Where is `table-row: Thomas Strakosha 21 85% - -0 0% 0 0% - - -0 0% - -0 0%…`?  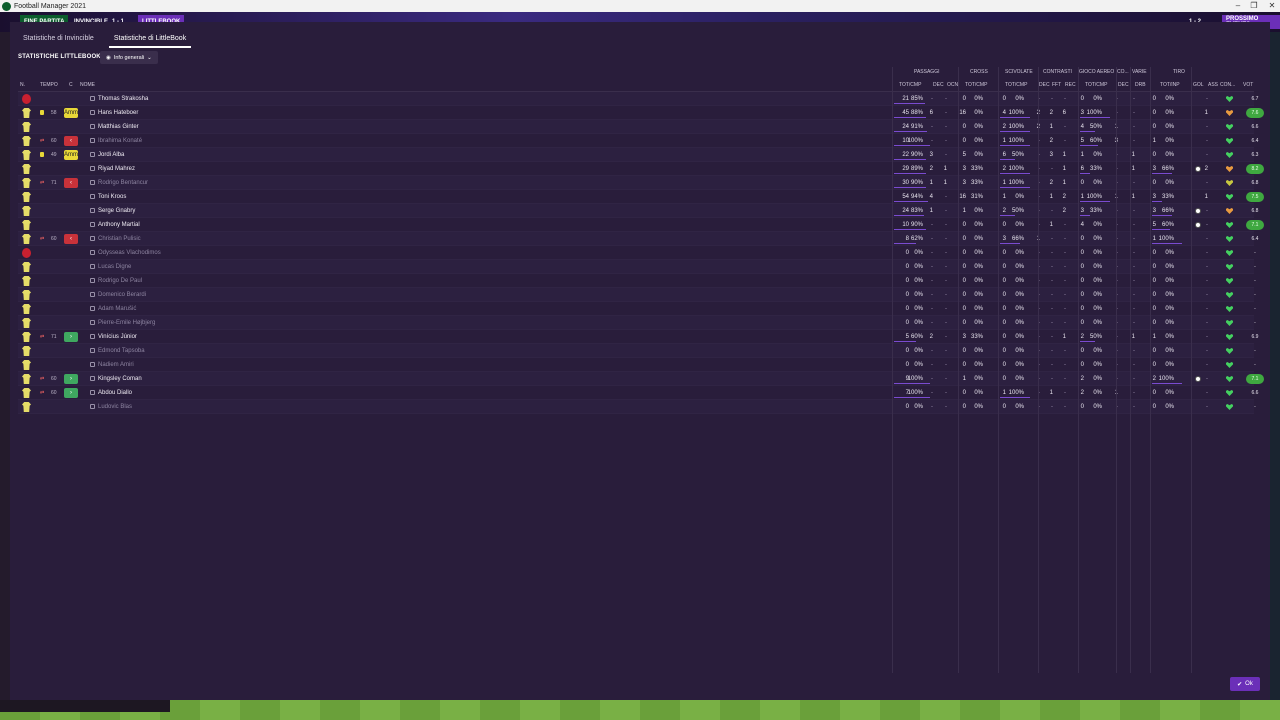
table-row: Thomas Strakosha 21 85% - -0 0% 0 0% - - -0 0% - -0 0%… is located at coordinates (638, 99).